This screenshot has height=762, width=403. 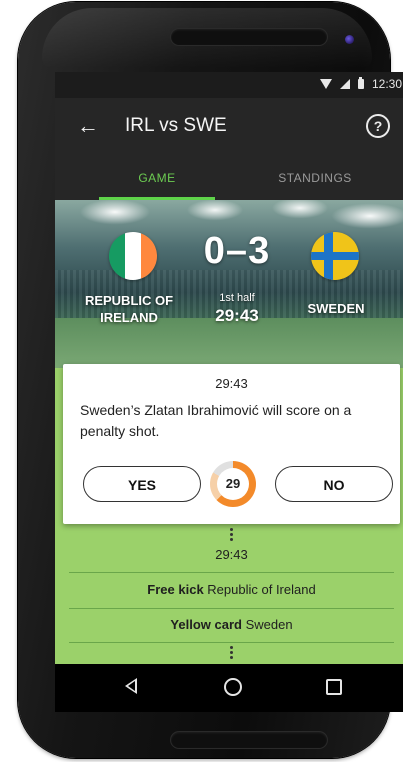 What do you see at coordinates (378, 126) in the screenshot?
I see `help-icon: ?` at bounding box center [378, 126].